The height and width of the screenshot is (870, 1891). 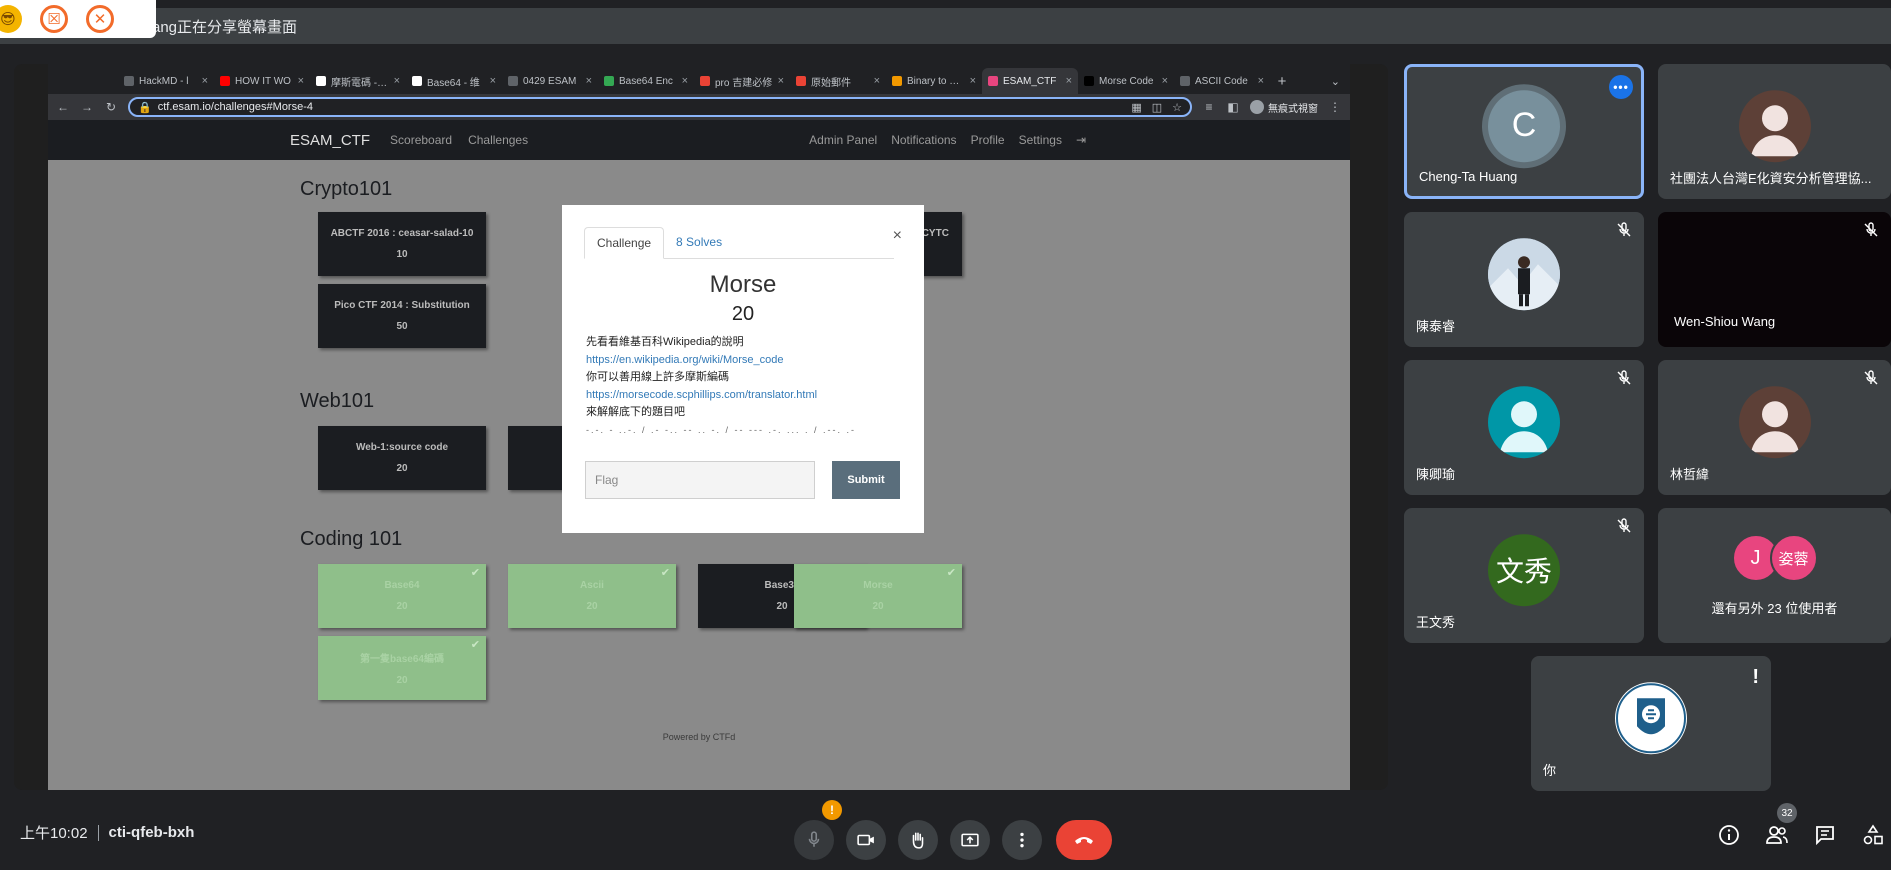 I want to click on participant-tile: 文秀 王文秀, so click(x=1524, y=575).